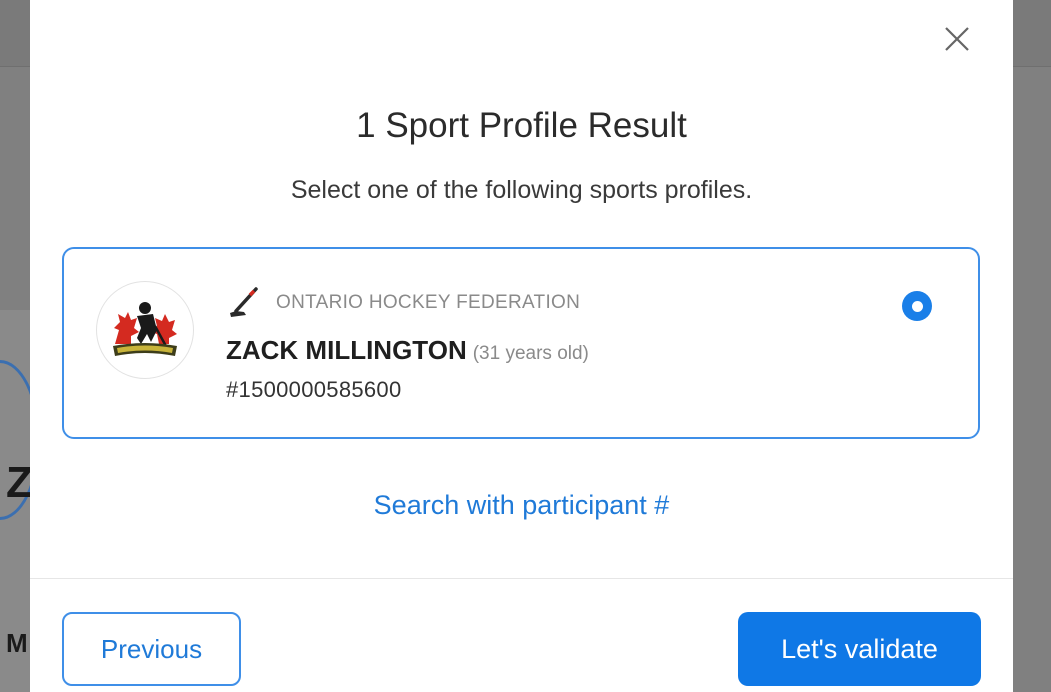 This screenshot has width=1051, height=692. Describe the element at coordinates (346, 350) in the screenshot. I see `player-name: ZACK MILLINGTON` at that location.